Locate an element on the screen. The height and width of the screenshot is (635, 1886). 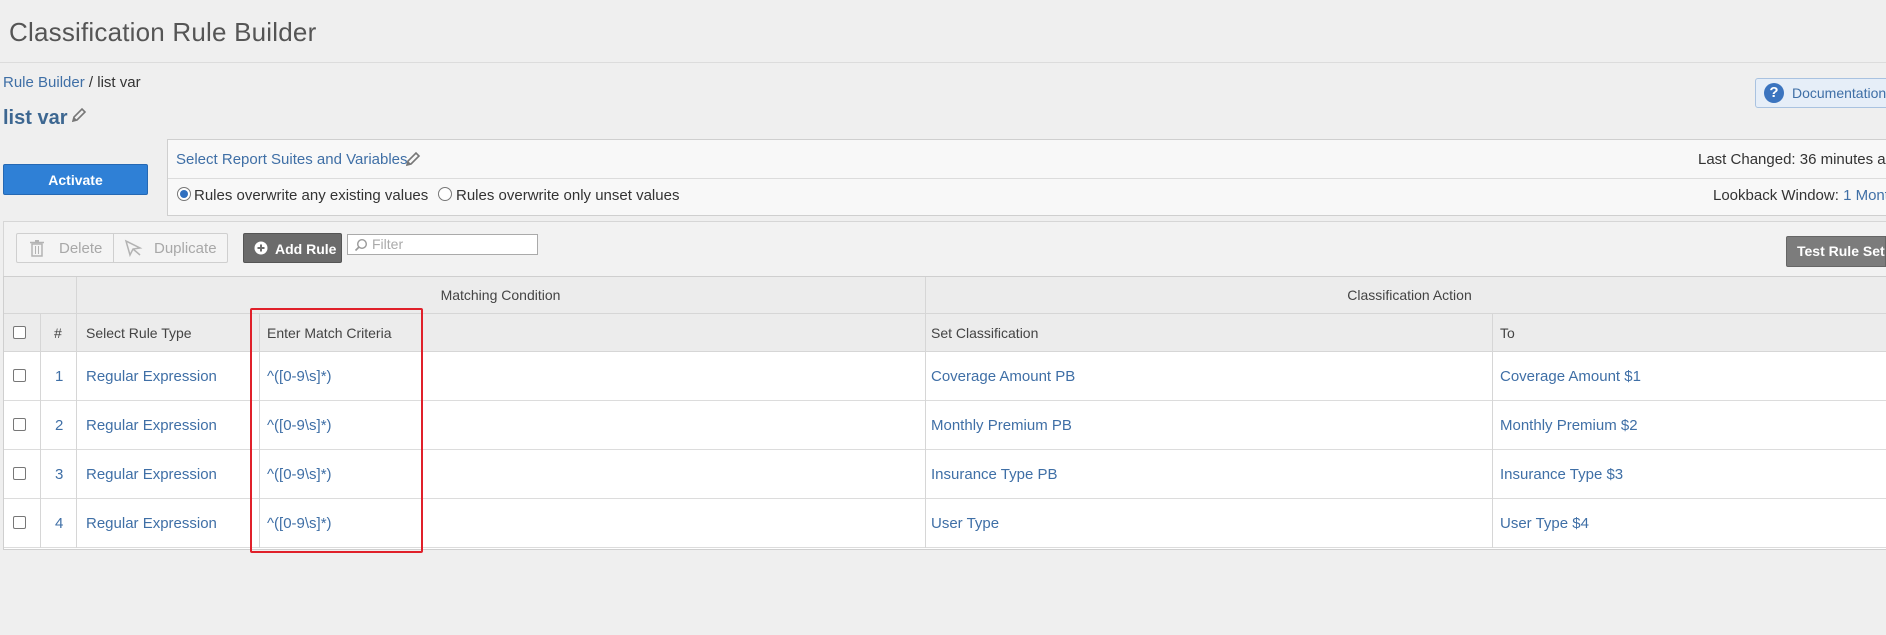
search-icon is located at coordinates (361, 245).